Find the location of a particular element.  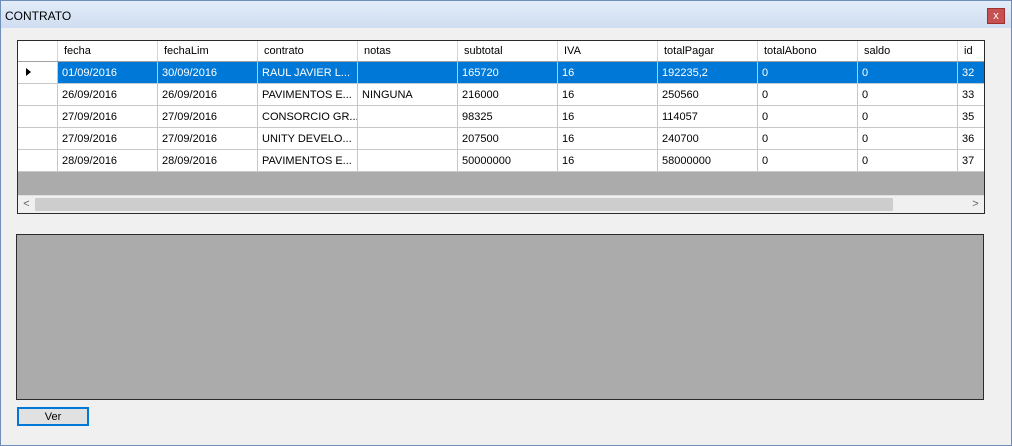

cell-fechalim: 30/09/2016 is located at coordinates (208, 72).